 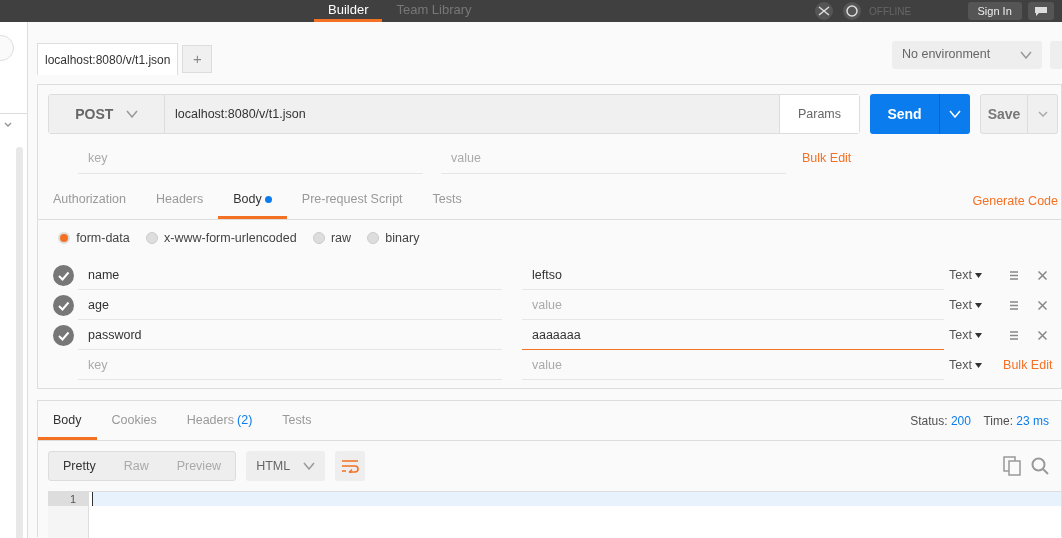 What do you see at coordinates (1012, 466) in the screenshot?
I see `copy-icon` at bounding box center [1012, 466].